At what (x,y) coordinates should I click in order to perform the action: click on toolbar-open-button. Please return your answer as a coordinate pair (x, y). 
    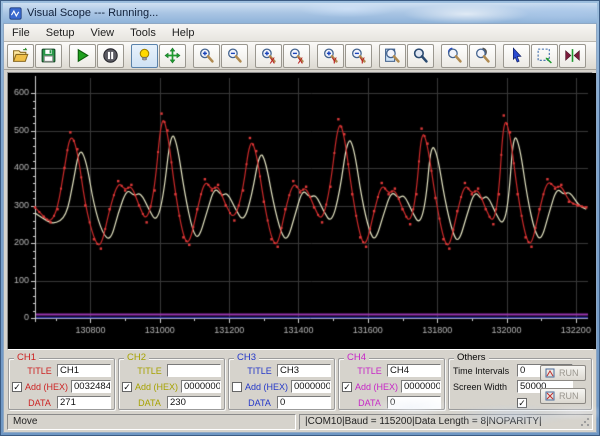
    Looking at the image, I should click on (20, 55).